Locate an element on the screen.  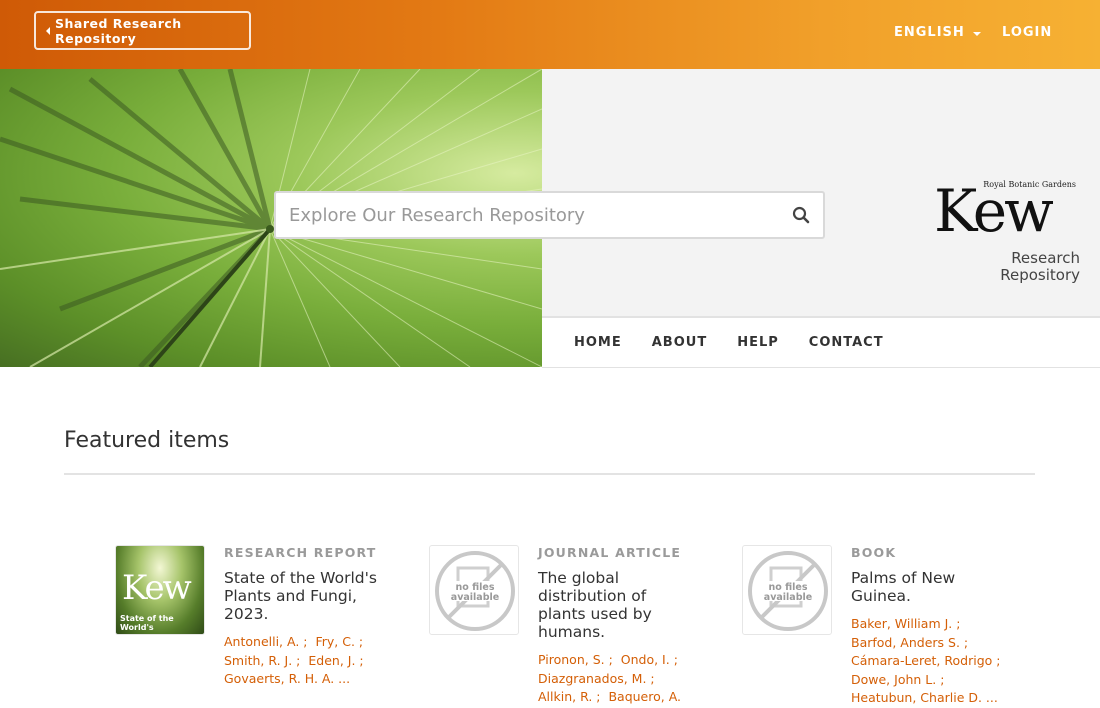
item-type: BOOK is located at coordinates (874, 552).